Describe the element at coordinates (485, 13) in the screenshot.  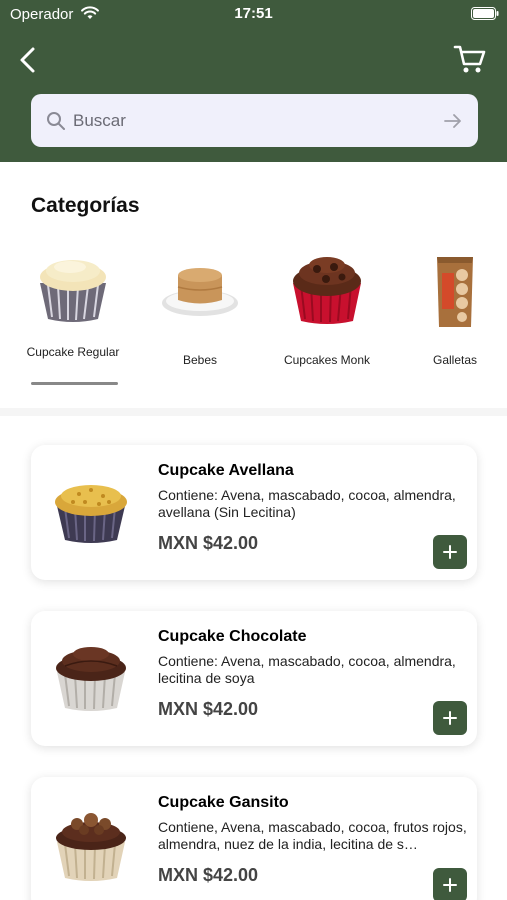
I see `battery-icon` at that location.